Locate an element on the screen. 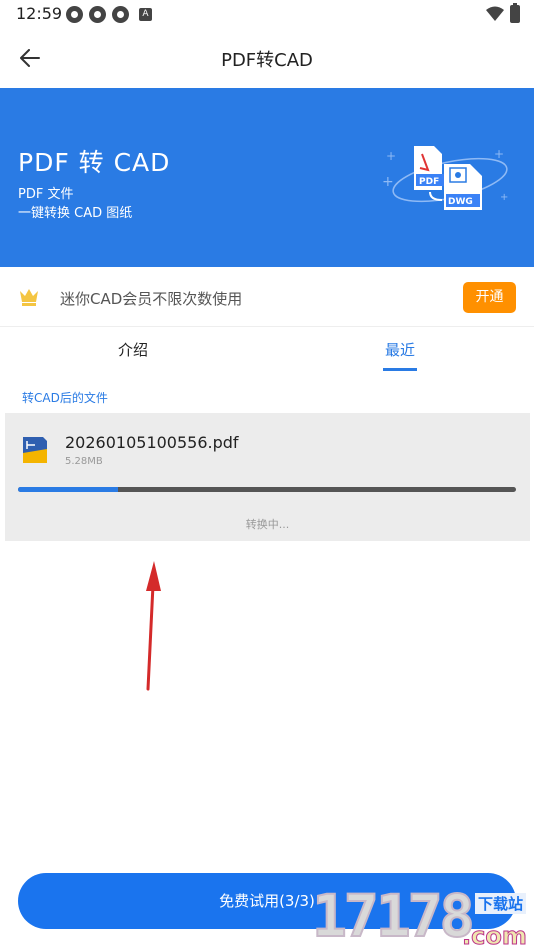 The height and width of the screenshot is (950, 534). illustration-pdf-label: PDF is located at coordinates (429, 182).